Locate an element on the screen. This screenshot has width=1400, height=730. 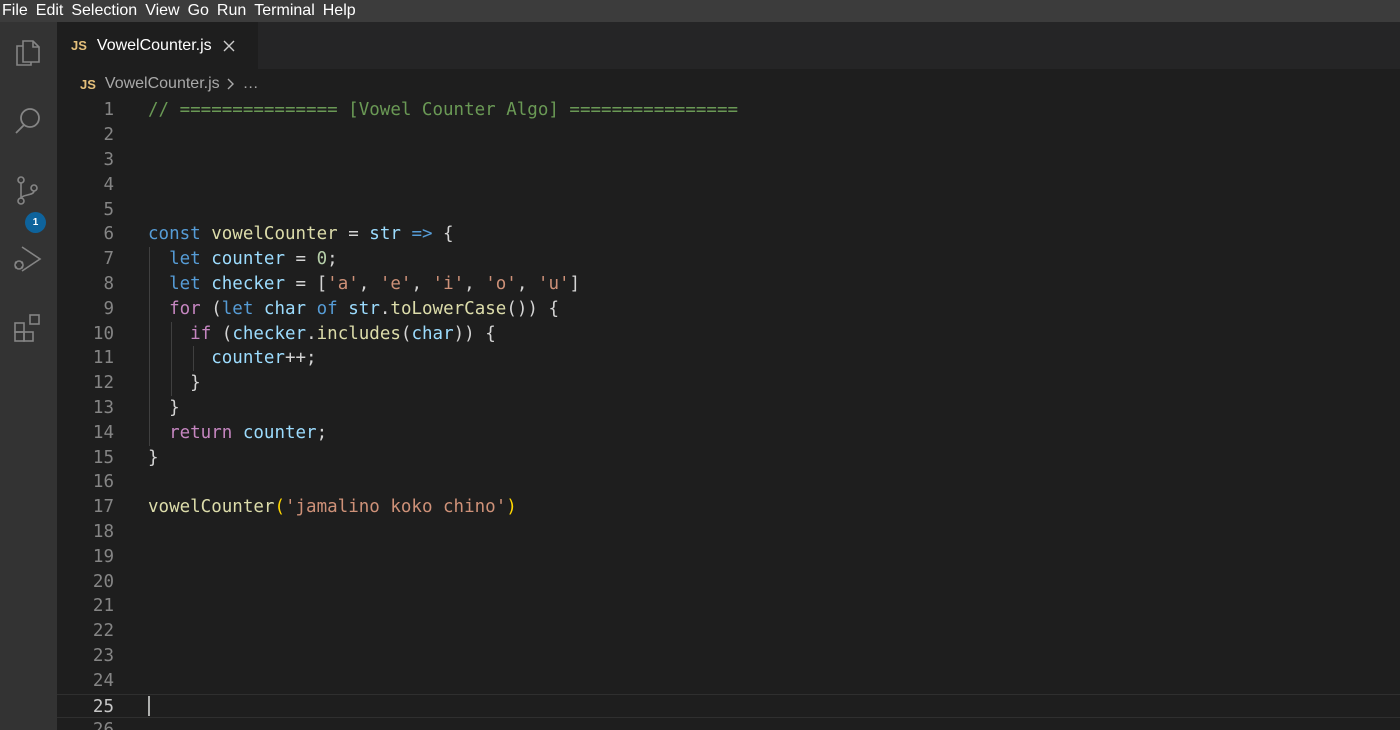
line-number: 22 is located at coordinates (103, 631).